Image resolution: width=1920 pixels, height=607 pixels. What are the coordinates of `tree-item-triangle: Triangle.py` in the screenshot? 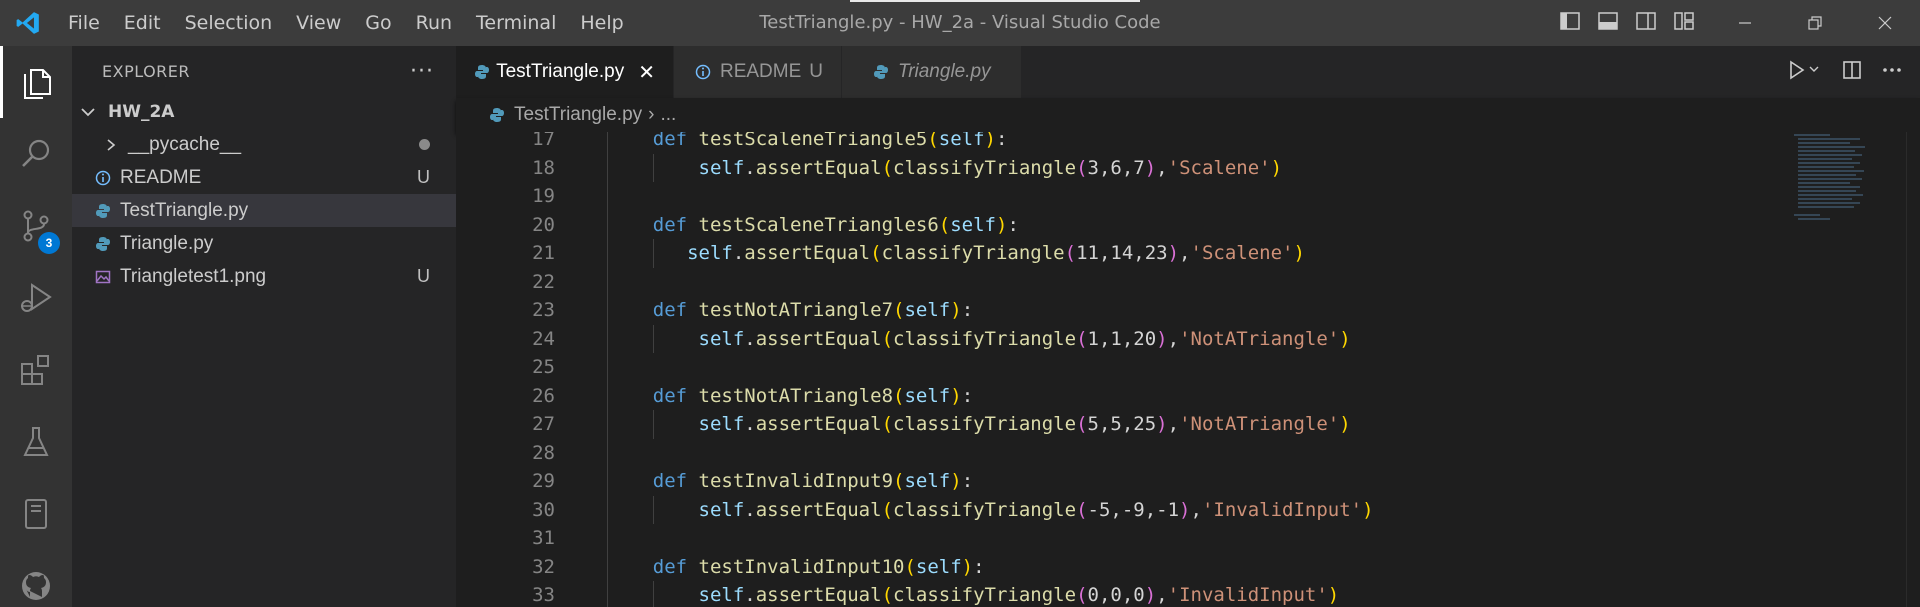 It's located at (264, 243).